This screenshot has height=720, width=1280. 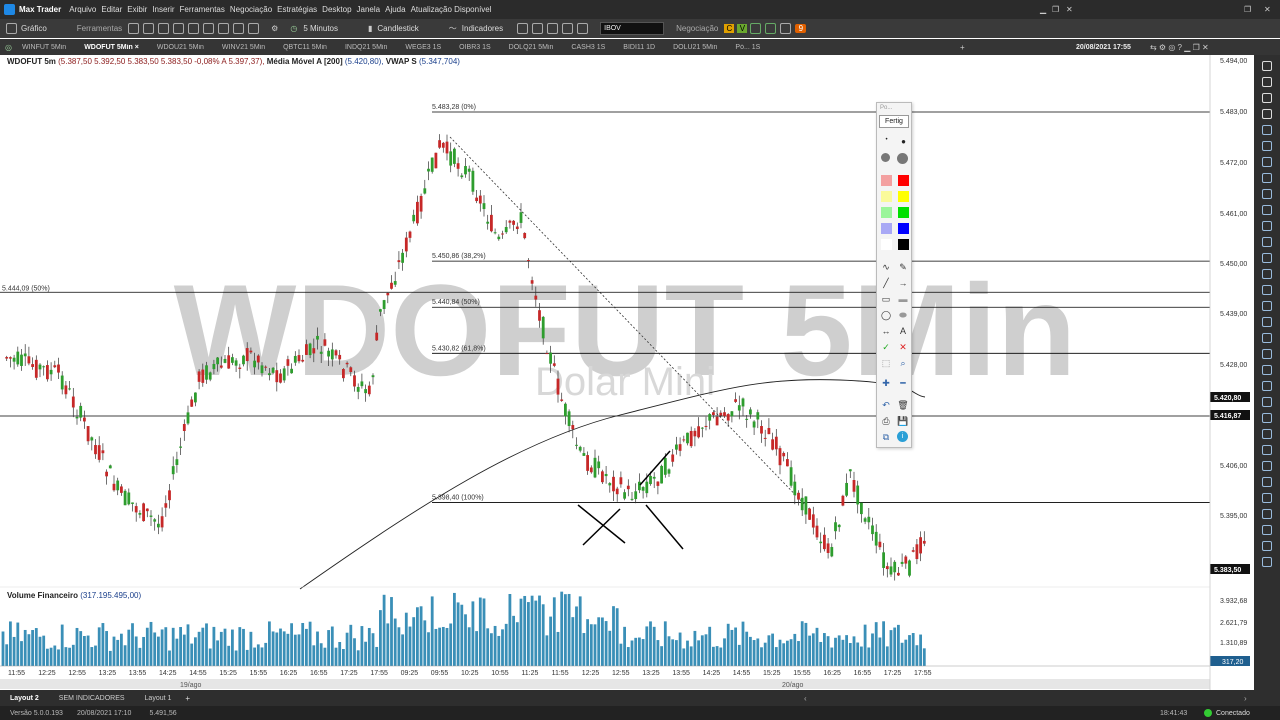 What do you see at coordinates (451, 9) in the screenshot?
I see `menu-item: Atualização Disponível` at bounding box center [451, 9].